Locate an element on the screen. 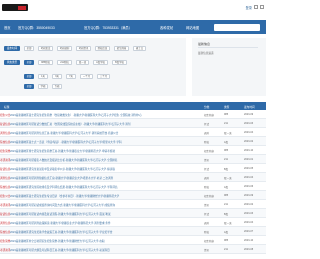 This screenshot has width=320, height=259. row-cell-date: 2023-10 is located at coordinates (249, 240).